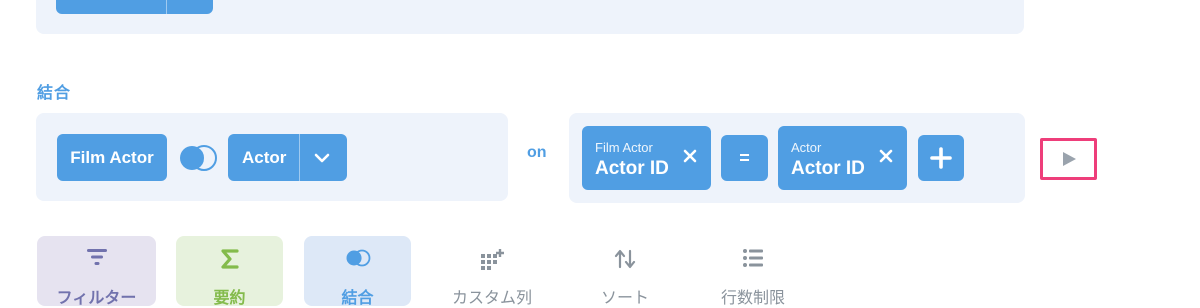 This screenshot has height=308, width=1200. I want to click on join-button: 結合, so click(357, 271).